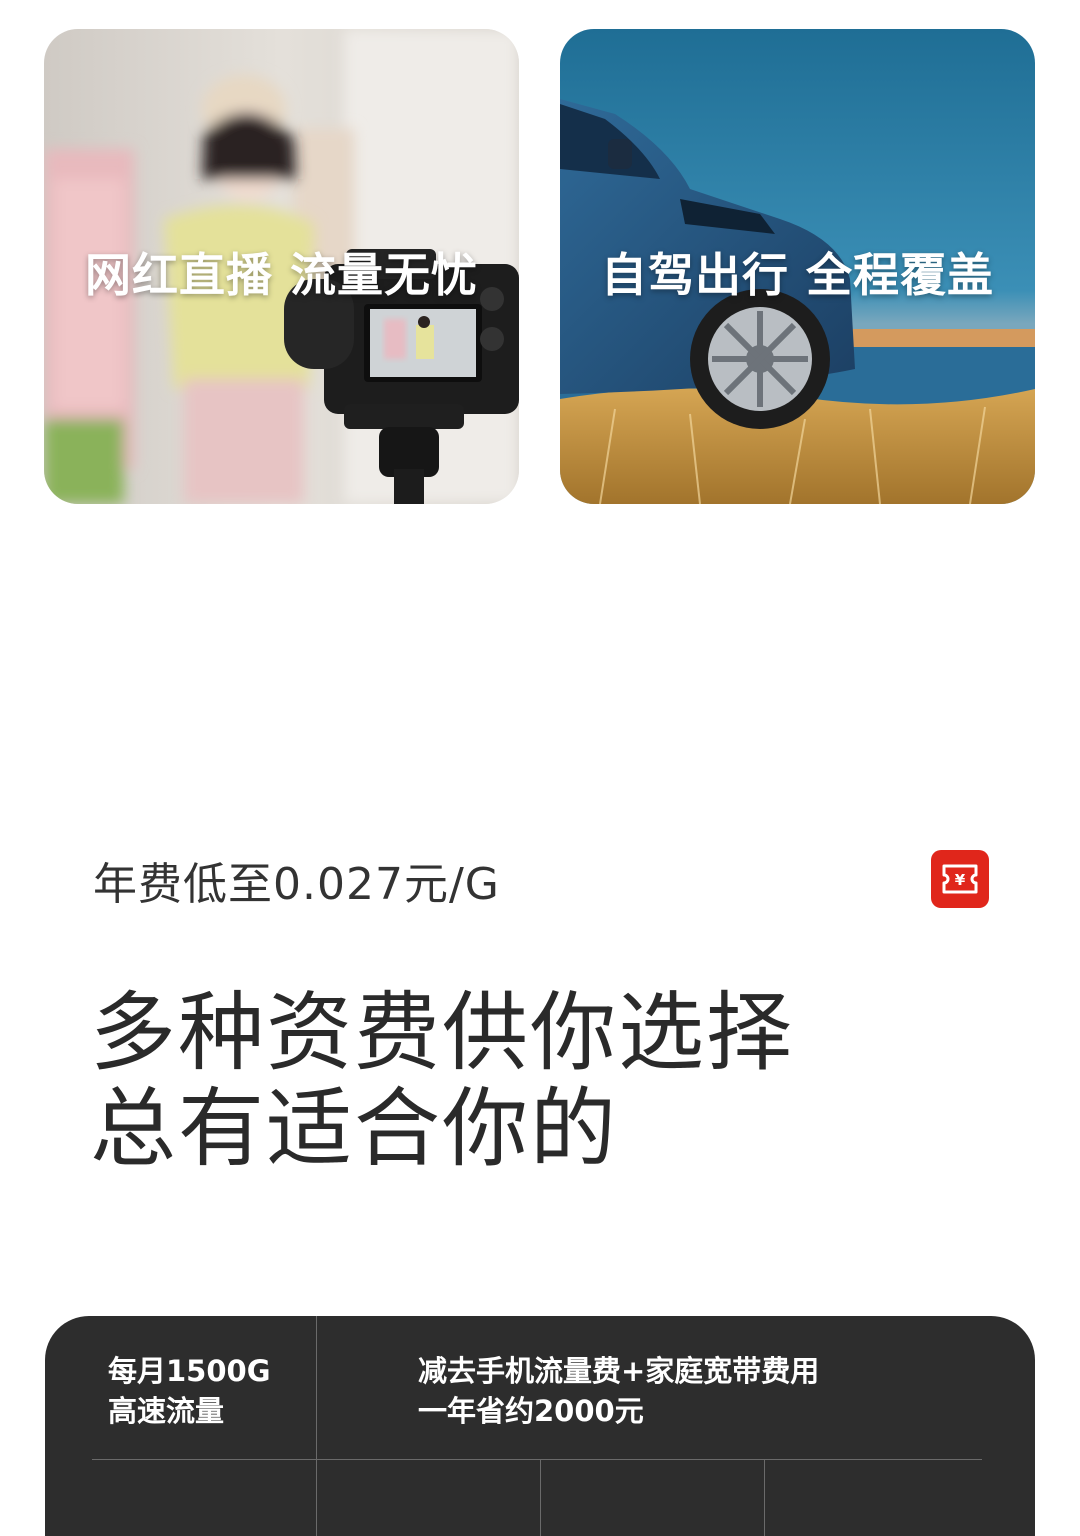 This screenshot has height=1536, width=1080. I want to click on road-trip-card: 自驾出行 全程覆盖, so click(797, 266).